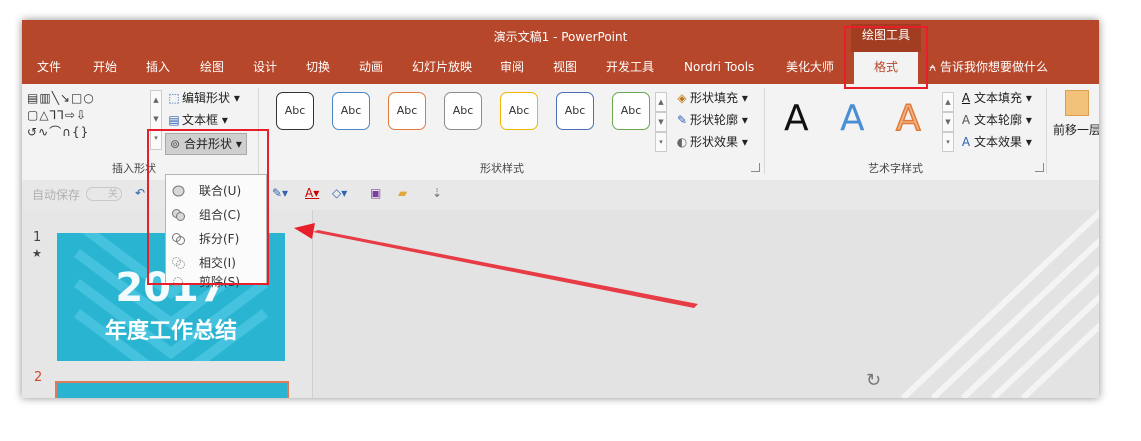 This screenshot has height=441, width=1141. Describe the element at coordinates (200, 120) in the screenshot. I see `text-box-label: 文本框` at that location.